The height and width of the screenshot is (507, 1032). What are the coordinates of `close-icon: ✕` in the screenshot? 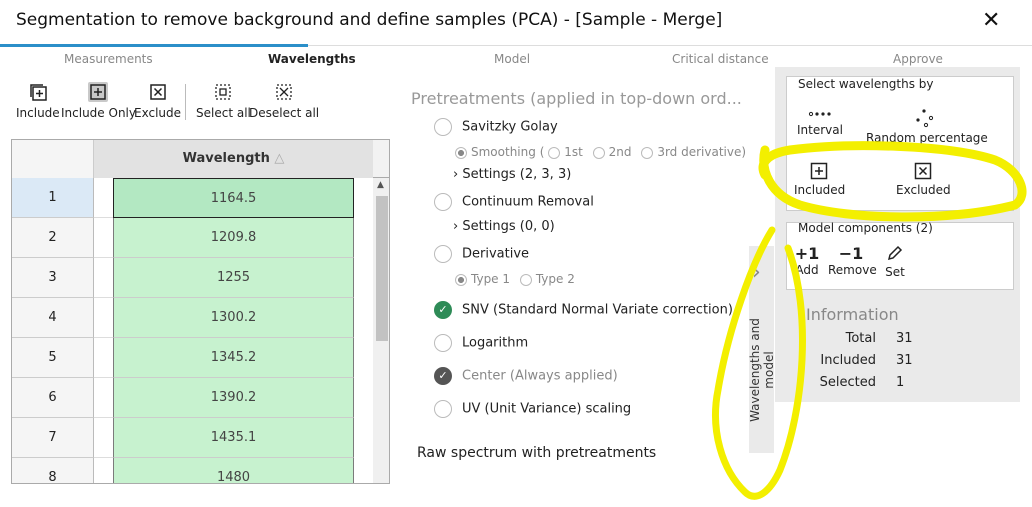 It's located at (991, 20).